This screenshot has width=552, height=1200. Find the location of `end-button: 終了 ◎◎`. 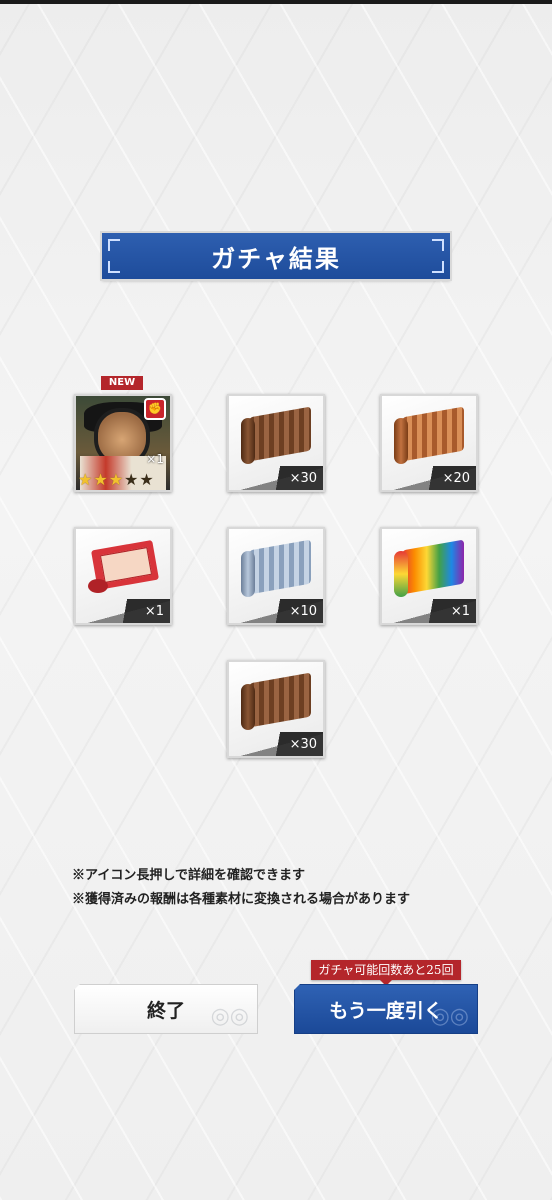

end-button: 終了 ◎◎ is located at coordinates (166, 1009).